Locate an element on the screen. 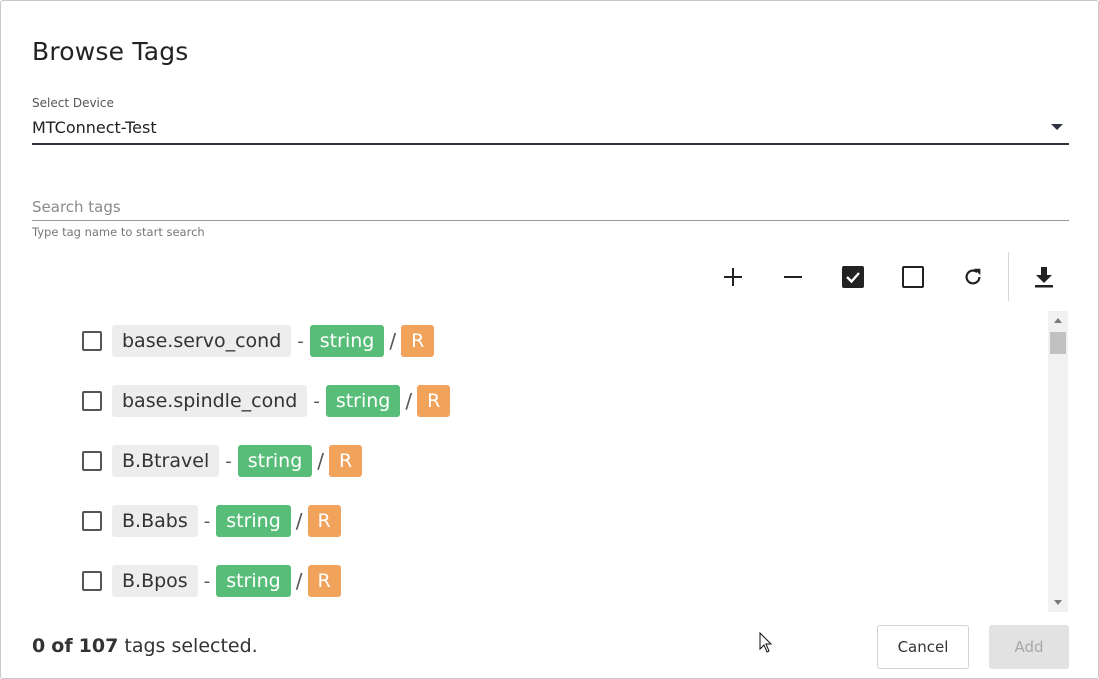  cancel-button: Cancel is located at coordinates (923, 647).